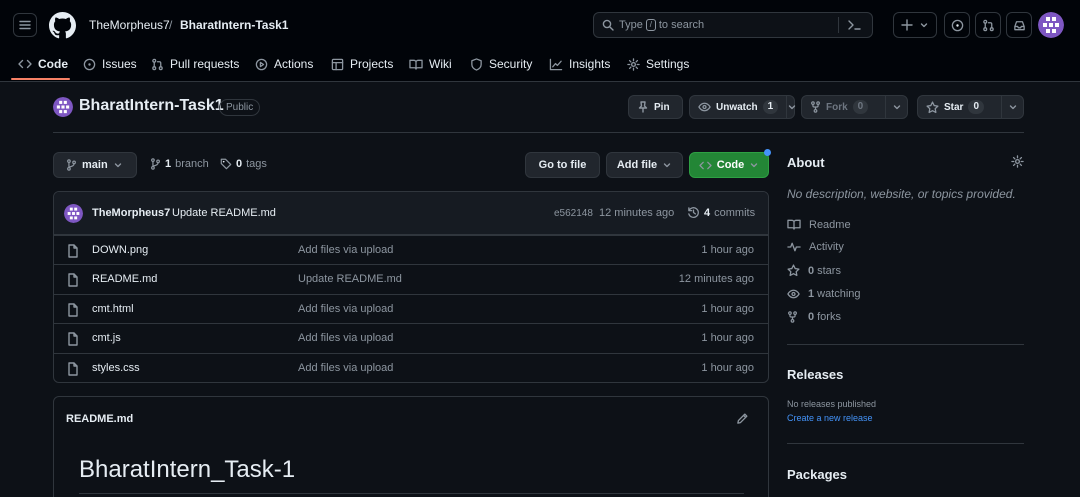  I want to click on branch-icon, so click(71, 165).